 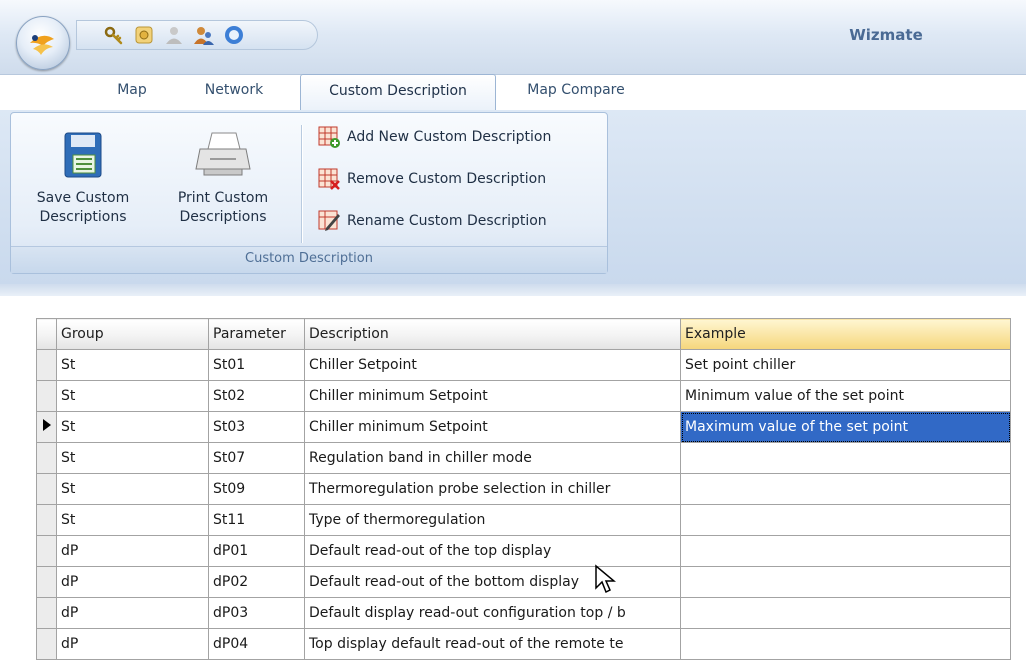 What do you see at coordinates (83, 217) in the screenshot?
I see `save-button-label-line2: Descriptions` at bounding box center [83, 217].